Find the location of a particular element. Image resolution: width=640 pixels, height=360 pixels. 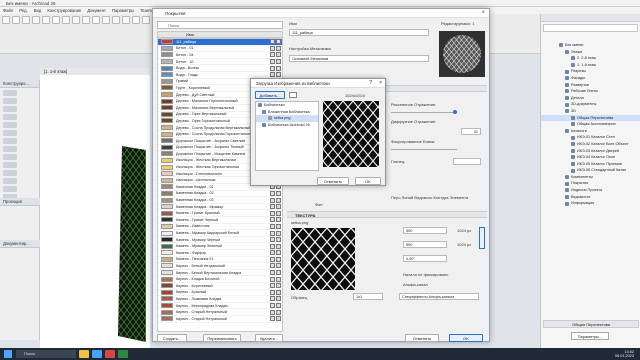

origin-checkbox-label: Начало не фиксировано is located at coordinates (425, 274).